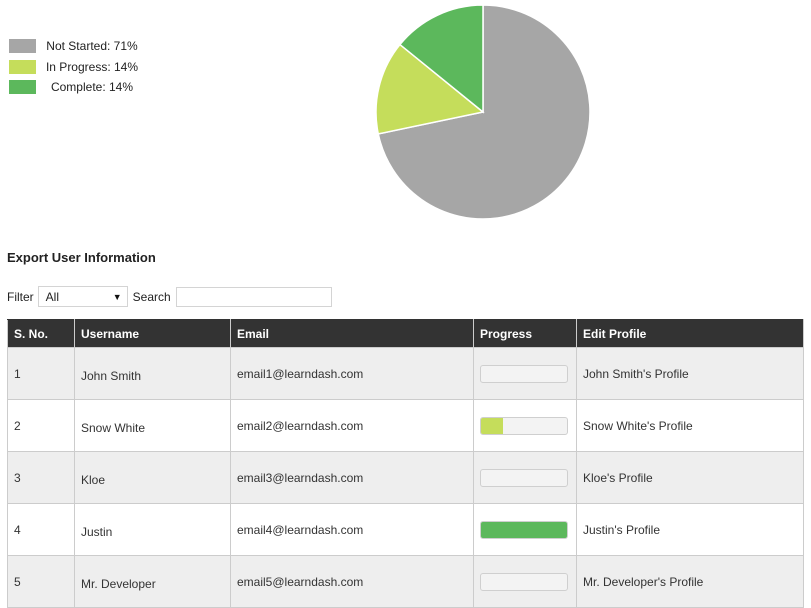 This screenshot has width=811, height=608. I want to click on section-title: Export User Information, so click(81, 257).